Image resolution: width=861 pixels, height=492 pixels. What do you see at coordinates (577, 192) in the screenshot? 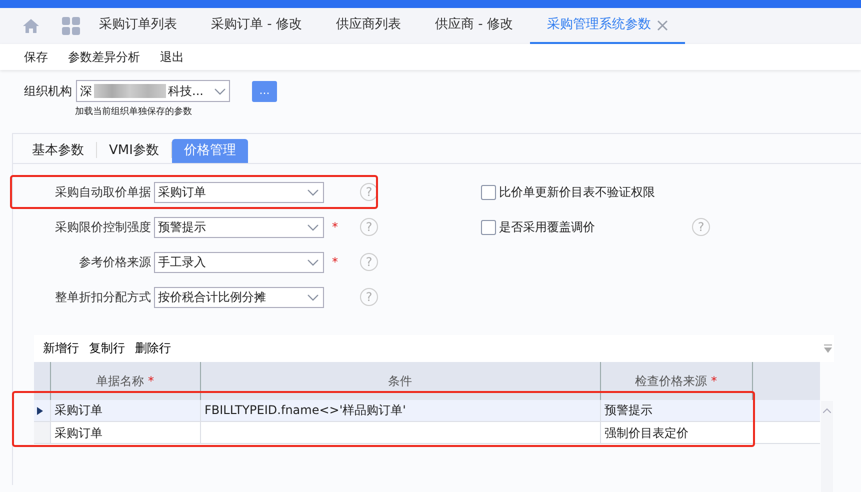
I see `checkbox-label: 比价单更新价目表不验证权限` at bounding box center [577, 192].